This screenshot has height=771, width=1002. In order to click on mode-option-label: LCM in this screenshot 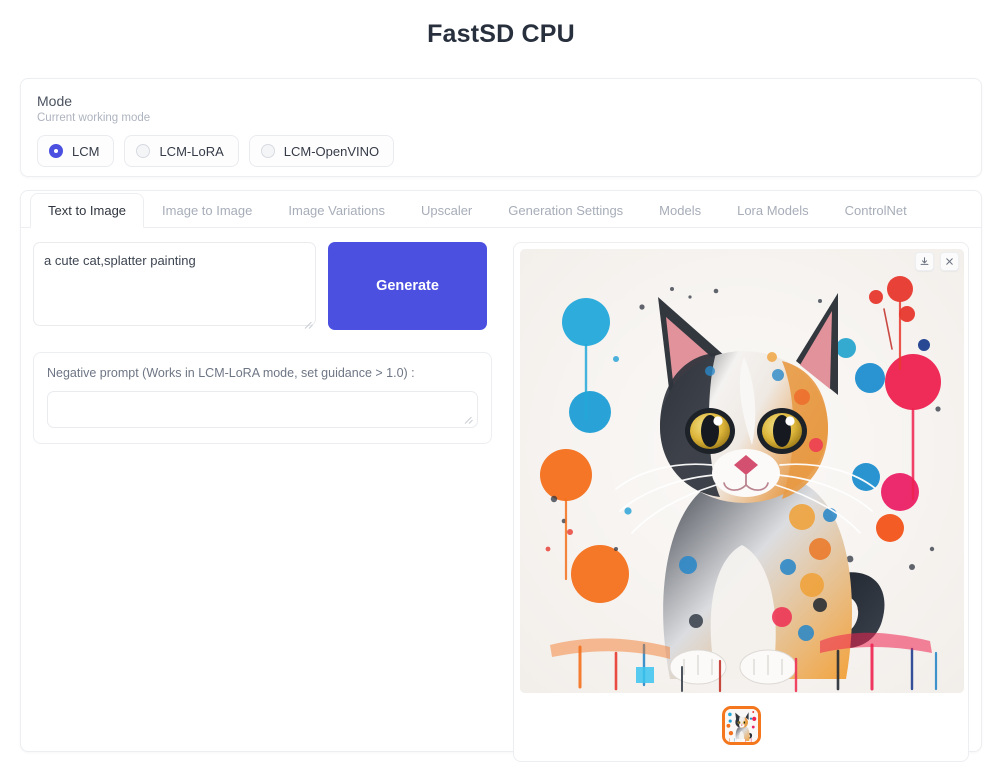, I will do `click(86, 151)`.